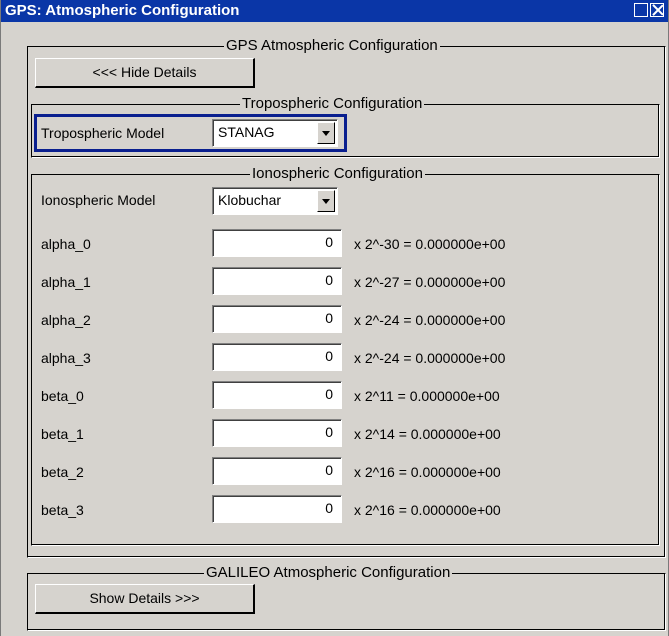 The image size is (669, 636). What do you see at coordinates (66, 358) in the screenshot?
I see `param-label-alpha-3: alpha_3` at bounding box center [66, 358].